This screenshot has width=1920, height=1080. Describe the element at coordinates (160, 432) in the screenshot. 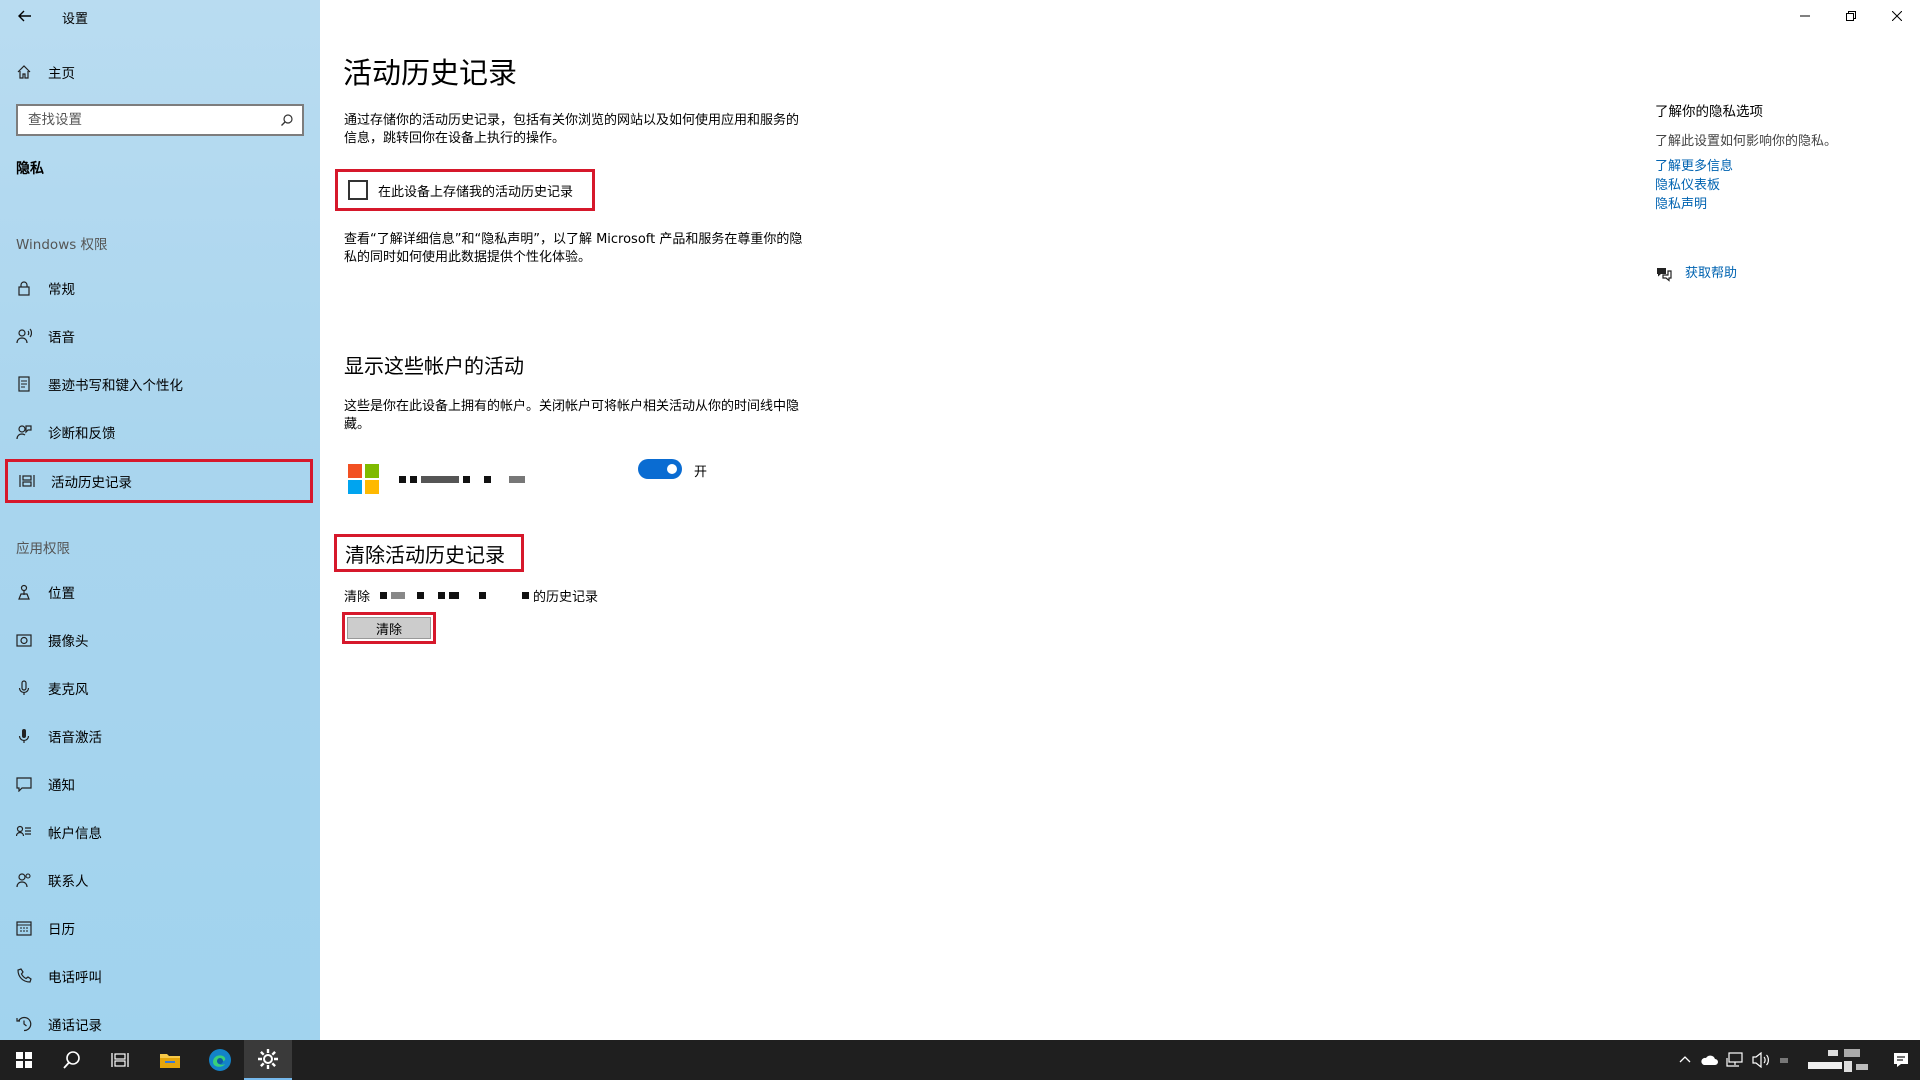

I see `sidebar-item-diagnostics: 诊断和反馈` at that location.